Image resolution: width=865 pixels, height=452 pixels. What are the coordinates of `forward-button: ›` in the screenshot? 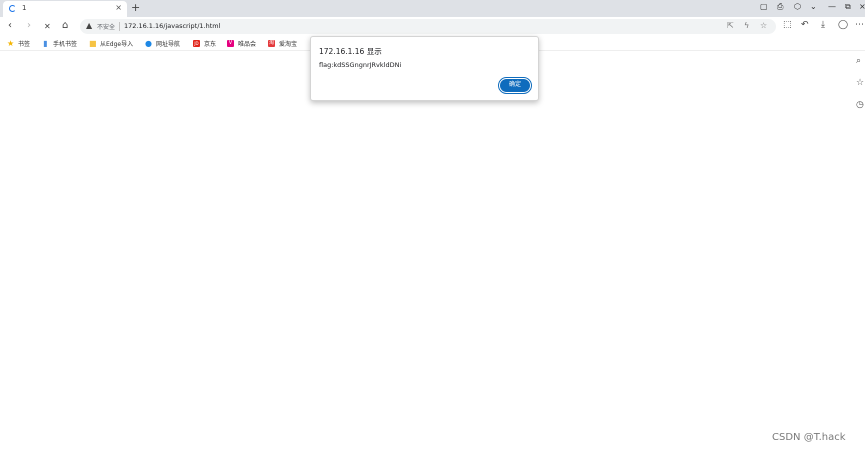 It's located at (29, 26).